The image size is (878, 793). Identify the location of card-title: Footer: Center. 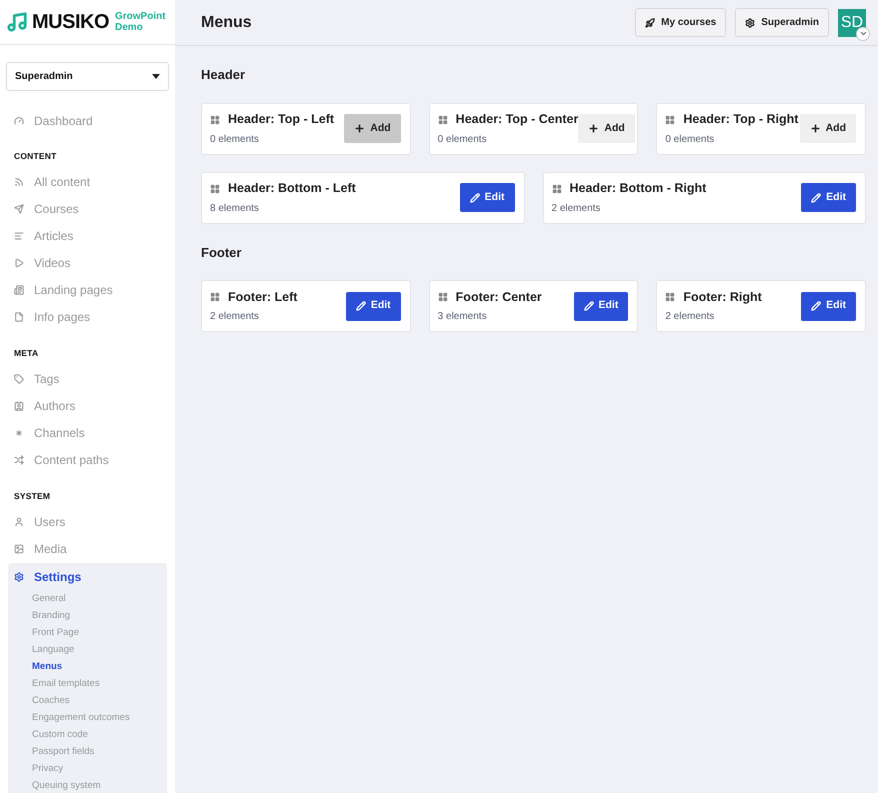
(499, 297).